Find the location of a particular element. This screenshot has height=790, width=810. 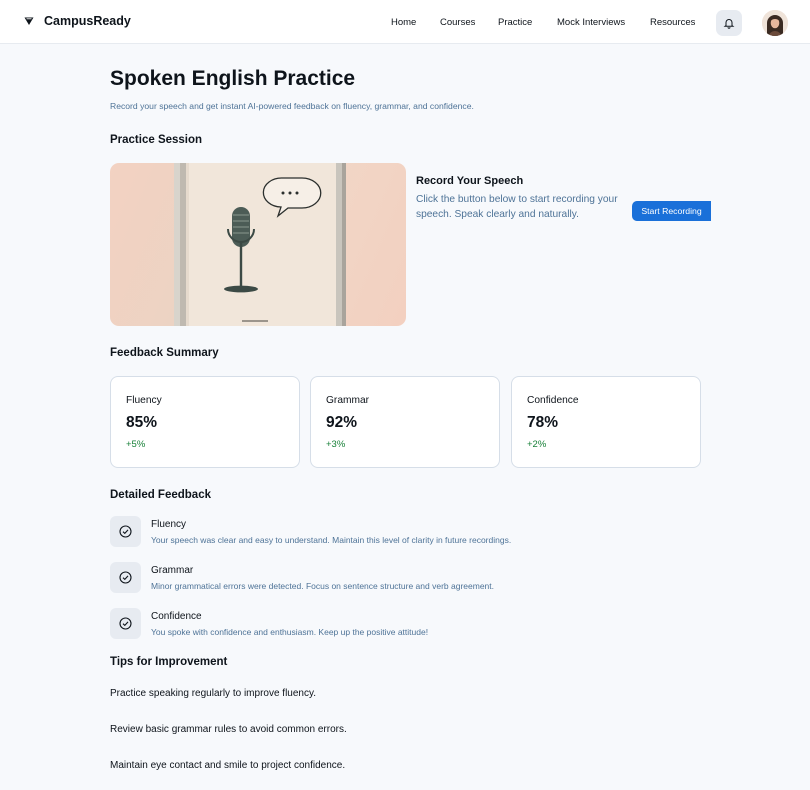

card-delta: +5% is located at coordinates (136, 444).